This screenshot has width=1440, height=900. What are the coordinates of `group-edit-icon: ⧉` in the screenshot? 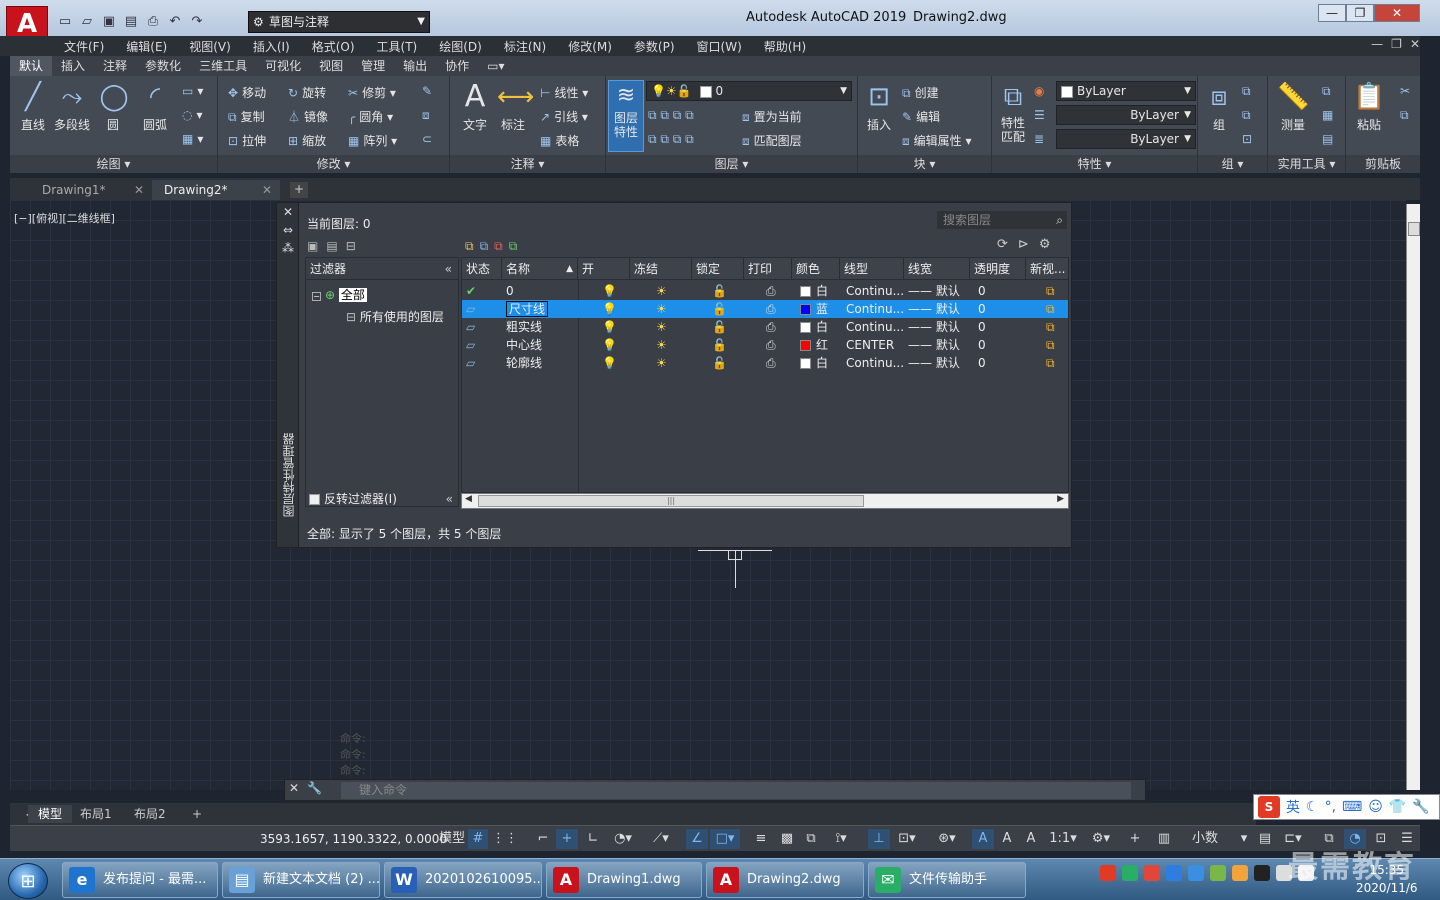 It's located at (1248, 115).